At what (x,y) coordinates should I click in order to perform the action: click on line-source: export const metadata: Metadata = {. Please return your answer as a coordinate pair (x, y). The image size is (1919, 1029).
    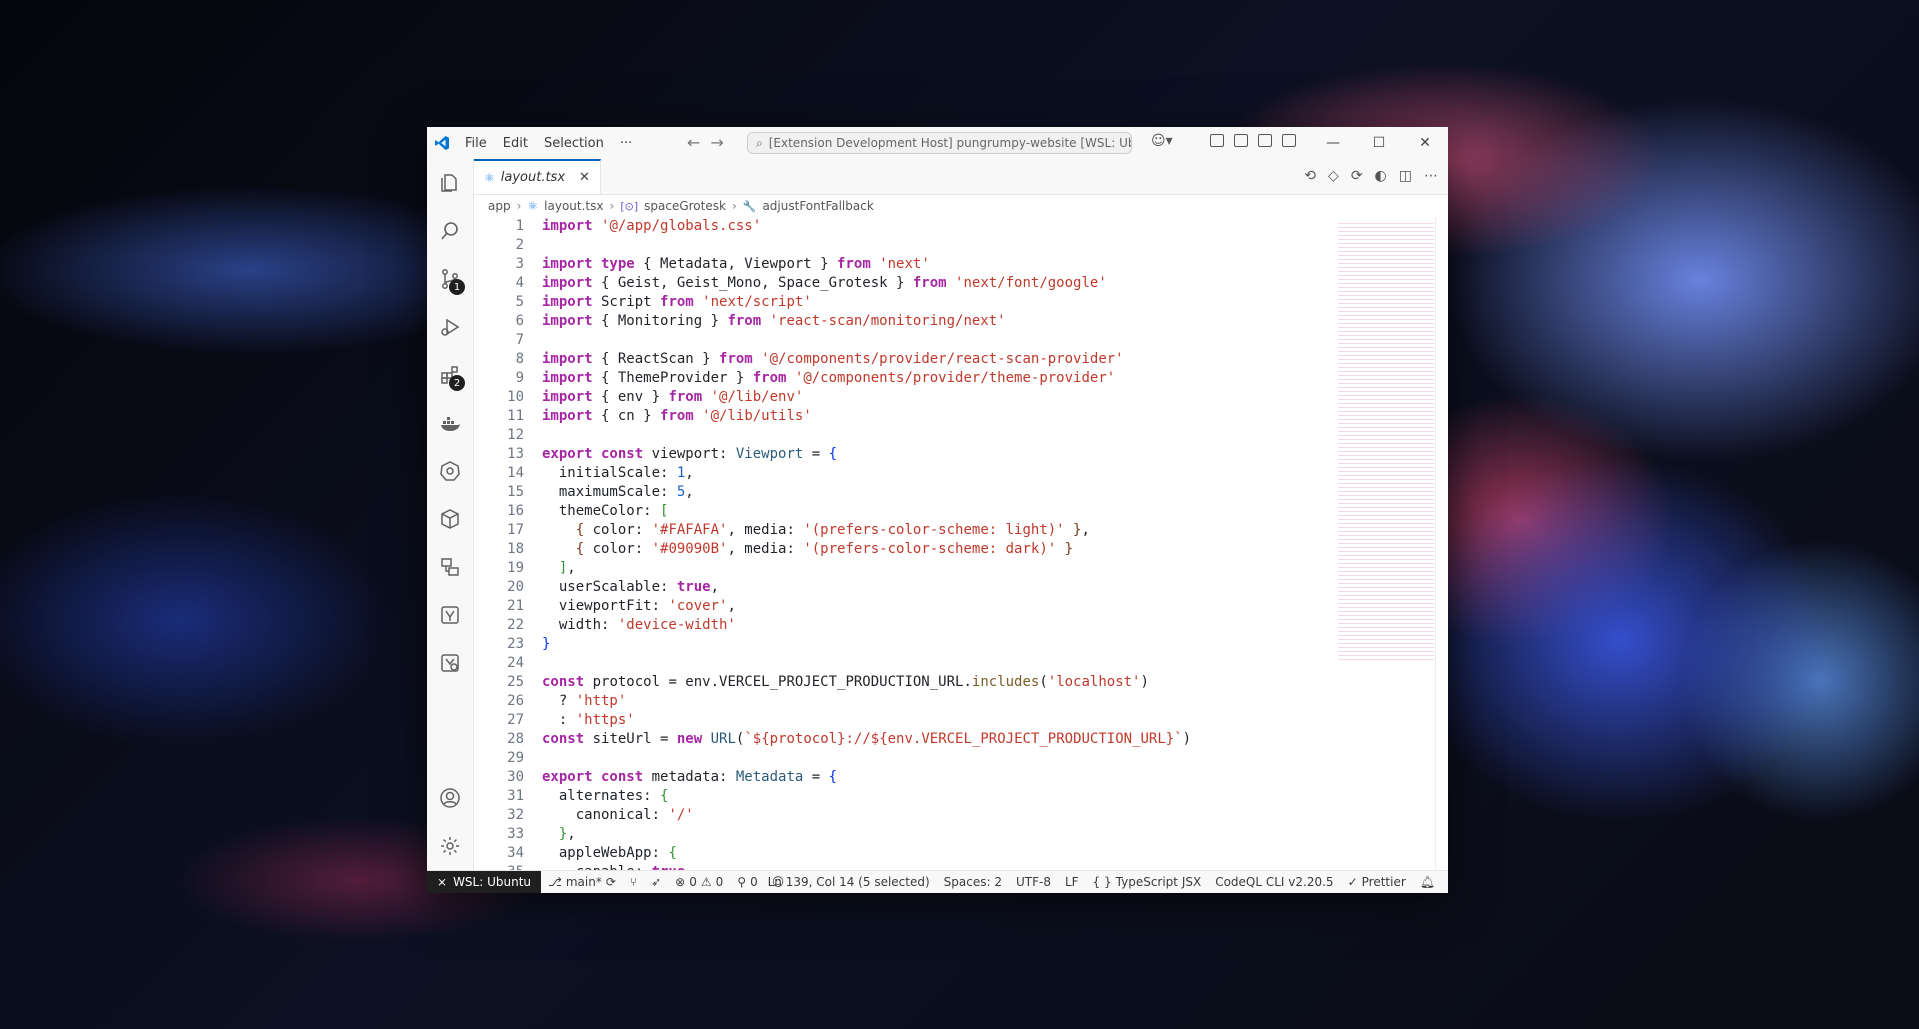
    Looking at the image, I should click on (689, 777).